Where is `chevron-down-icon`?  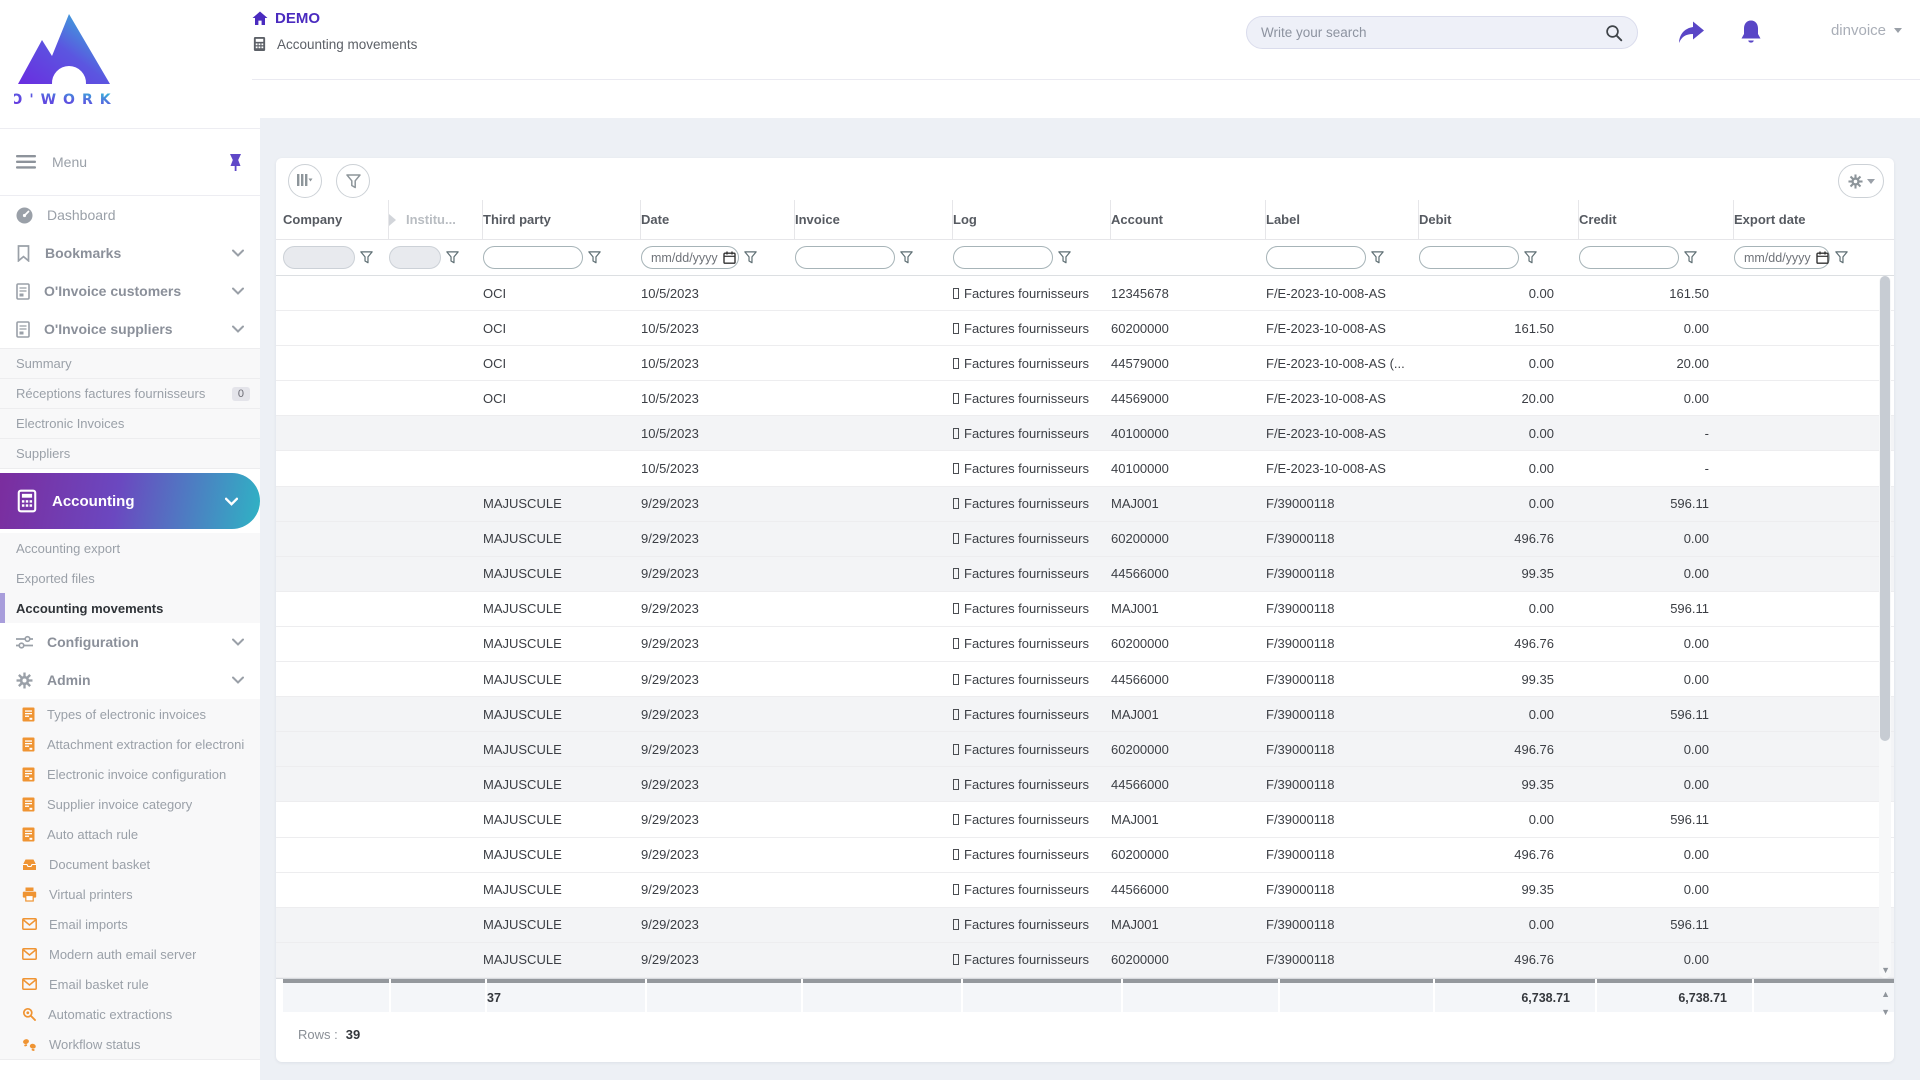 chevron-down-icon is located at coordinates (238, 680).